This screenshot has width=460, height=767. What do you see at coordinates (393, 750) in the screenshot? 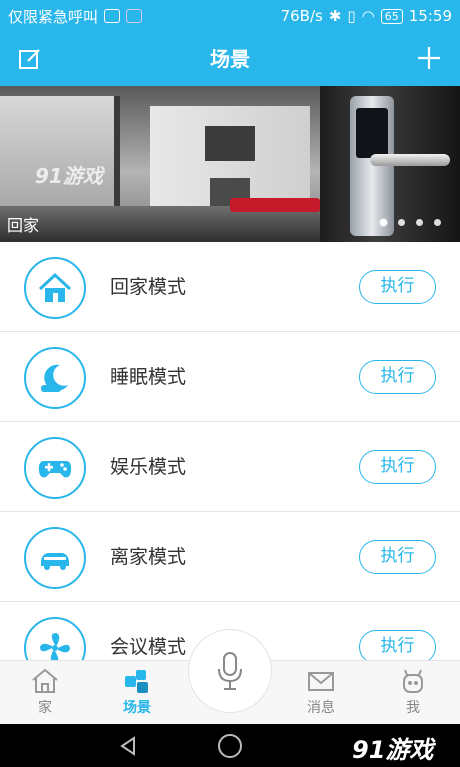
I see `brand-watermark: 91游戏` at bounding box center [393, 750].